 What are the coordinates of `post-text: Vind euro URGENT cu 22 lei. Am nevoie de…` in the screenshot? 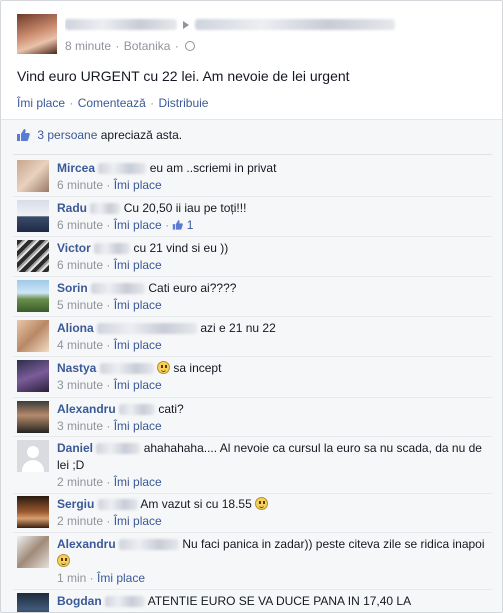 It's located at (183, 76).